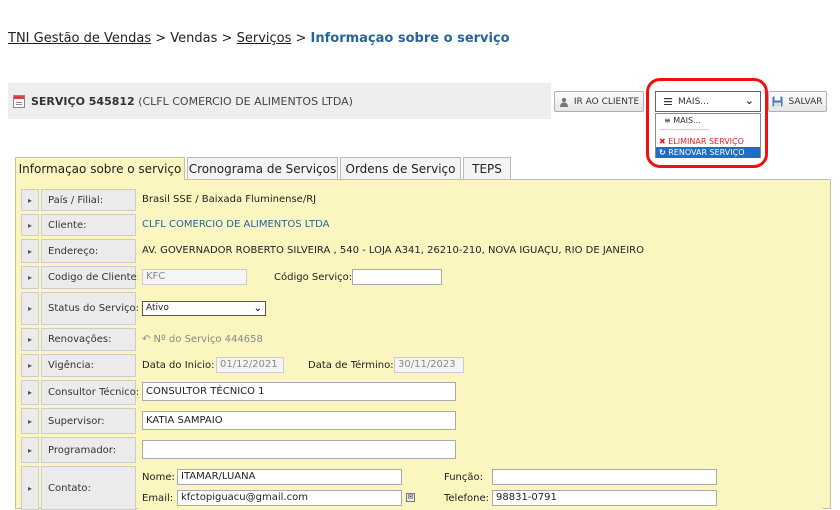 This screenshot has width=840, height=510. What do you see at coordinates (410, 497) in the screenshot?
I see `email-send-icon: ✉` at bounding box center [410, 497].